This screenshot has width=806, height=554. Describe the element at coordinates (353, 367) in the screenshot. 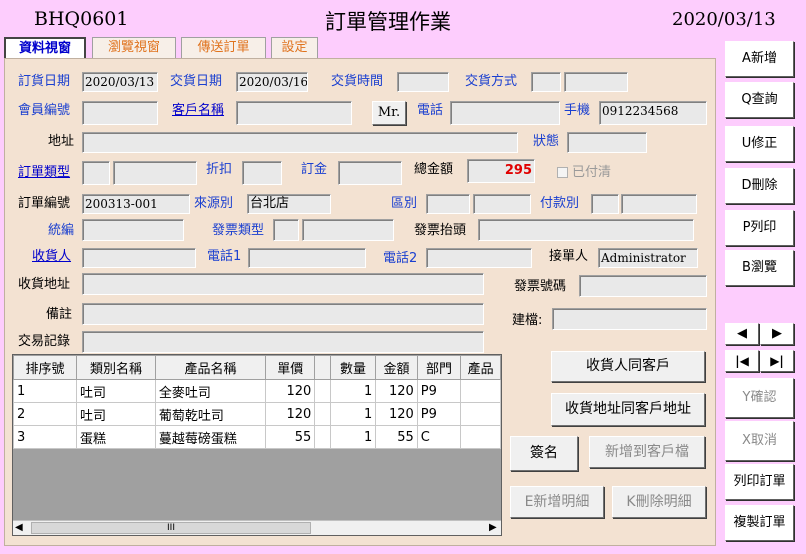

I see `col-header-qty: 數量` at that location.